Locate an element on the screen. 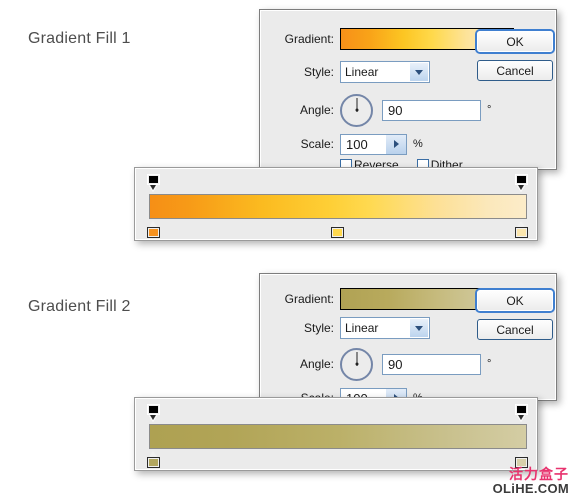 This screenshot has height=500, width=575. ok-button-1: OK is located at coordinates (515, 41).